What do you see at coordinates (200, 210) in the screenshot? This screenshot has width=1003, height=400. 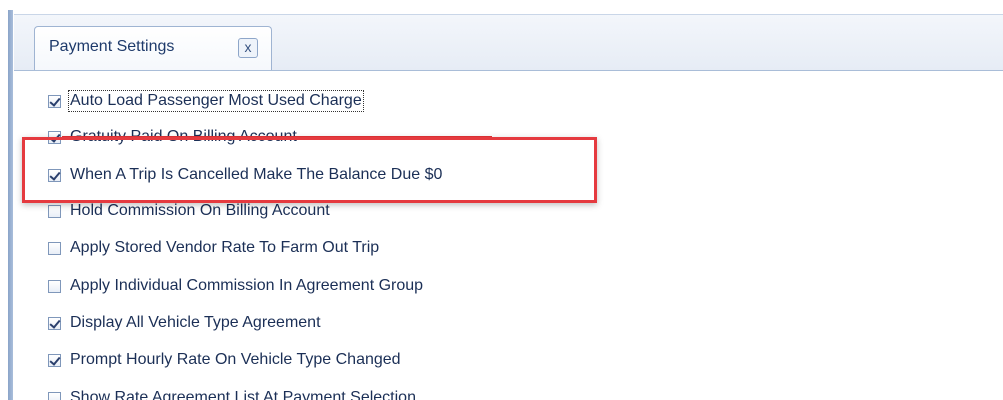 I see `option-label: Hold Commission On Billing Account` at bounding box center [200, 210].